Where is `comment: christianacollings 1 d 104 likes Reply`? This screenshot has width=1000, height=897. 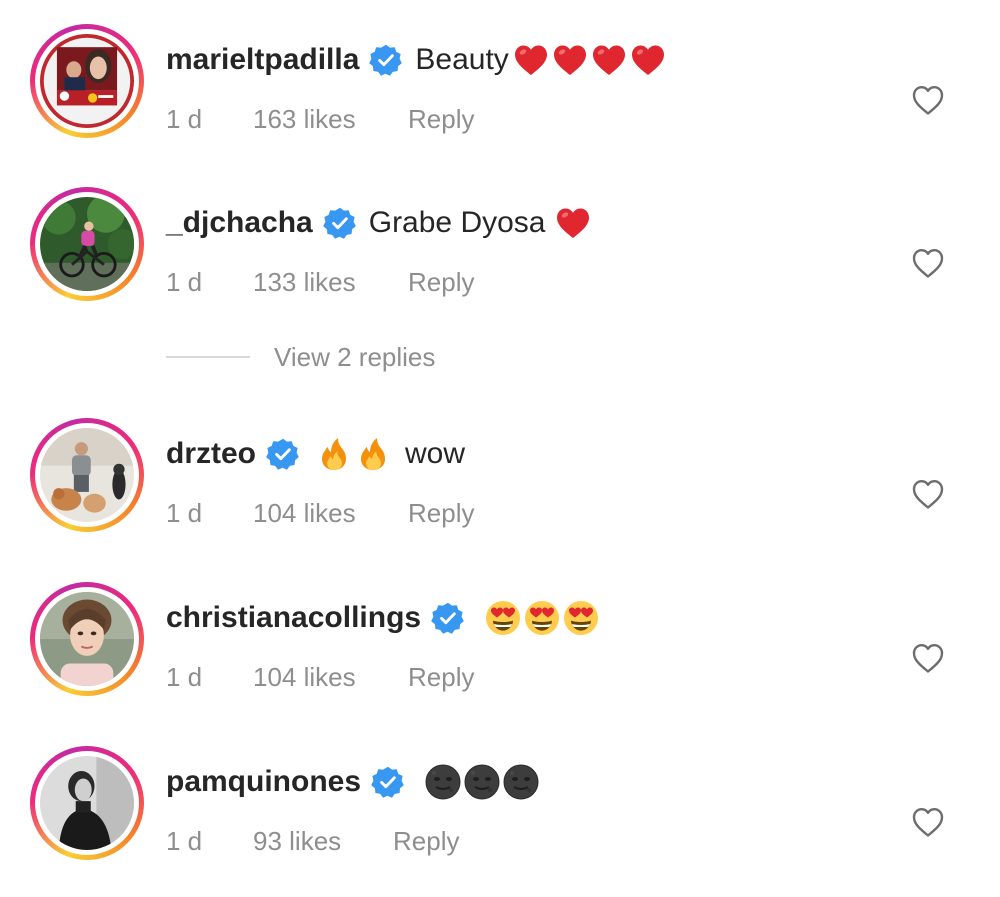 comment: christianacollings 1 d 104 likes Reply is located at coordinates (500, 647).